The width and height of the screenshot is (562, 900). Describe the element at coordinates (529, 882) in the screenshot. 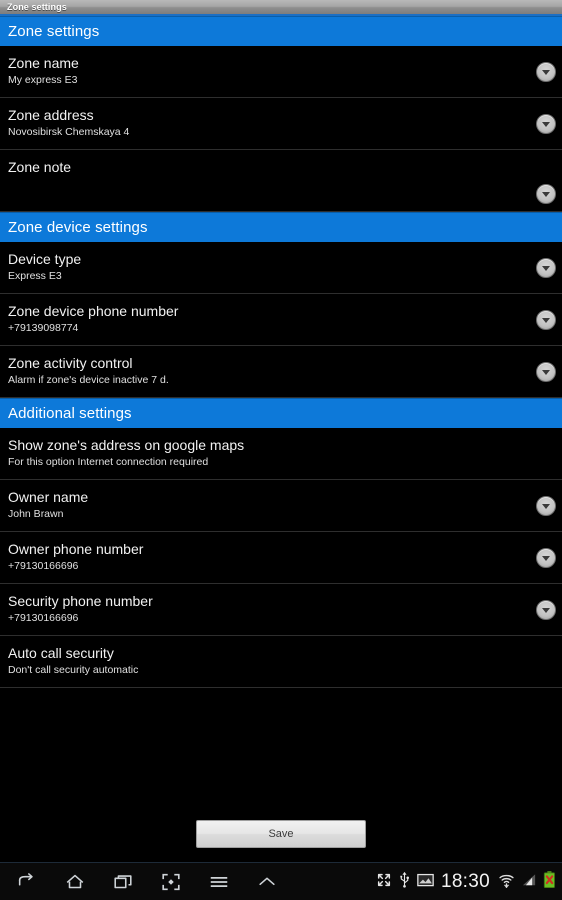

I see `signal-icon` at that location.